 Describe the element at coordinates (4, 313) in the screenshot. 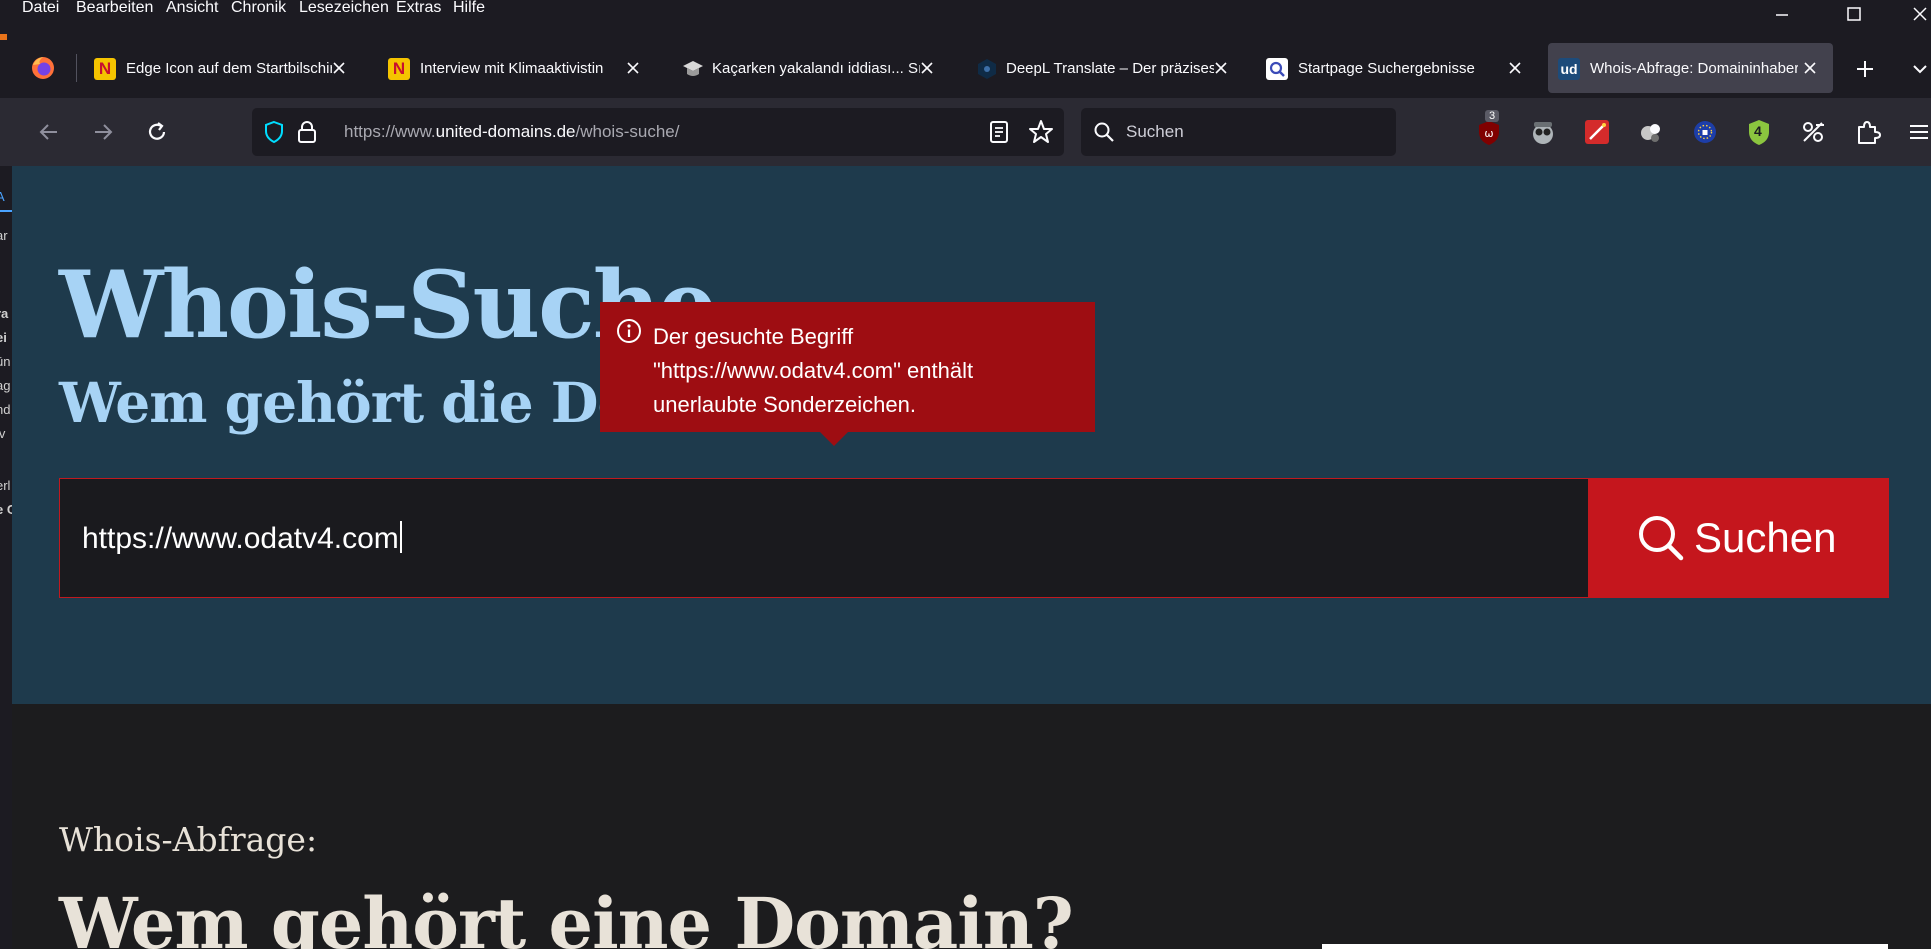

I see `strip-fragment: ra` at that location.